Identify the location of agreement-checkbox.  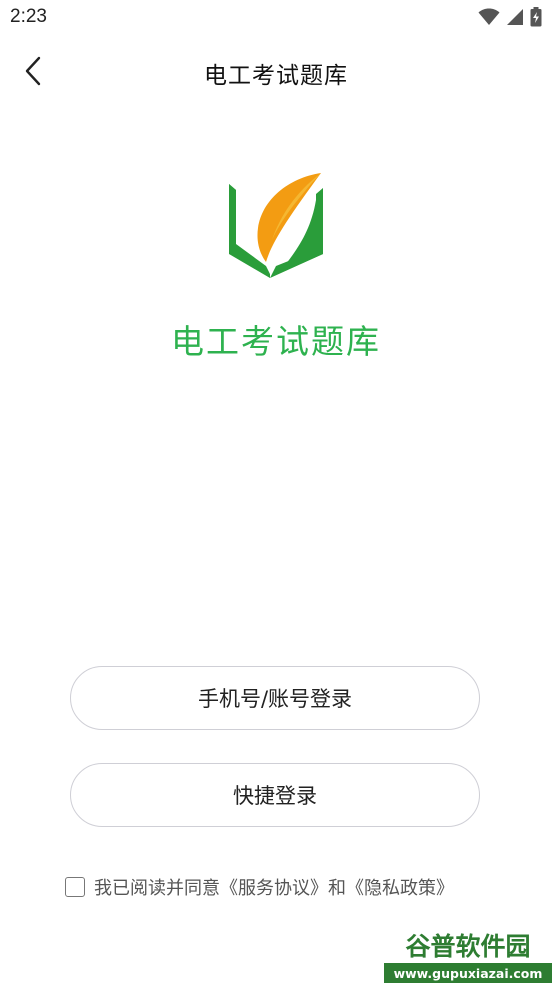
(75, 887).